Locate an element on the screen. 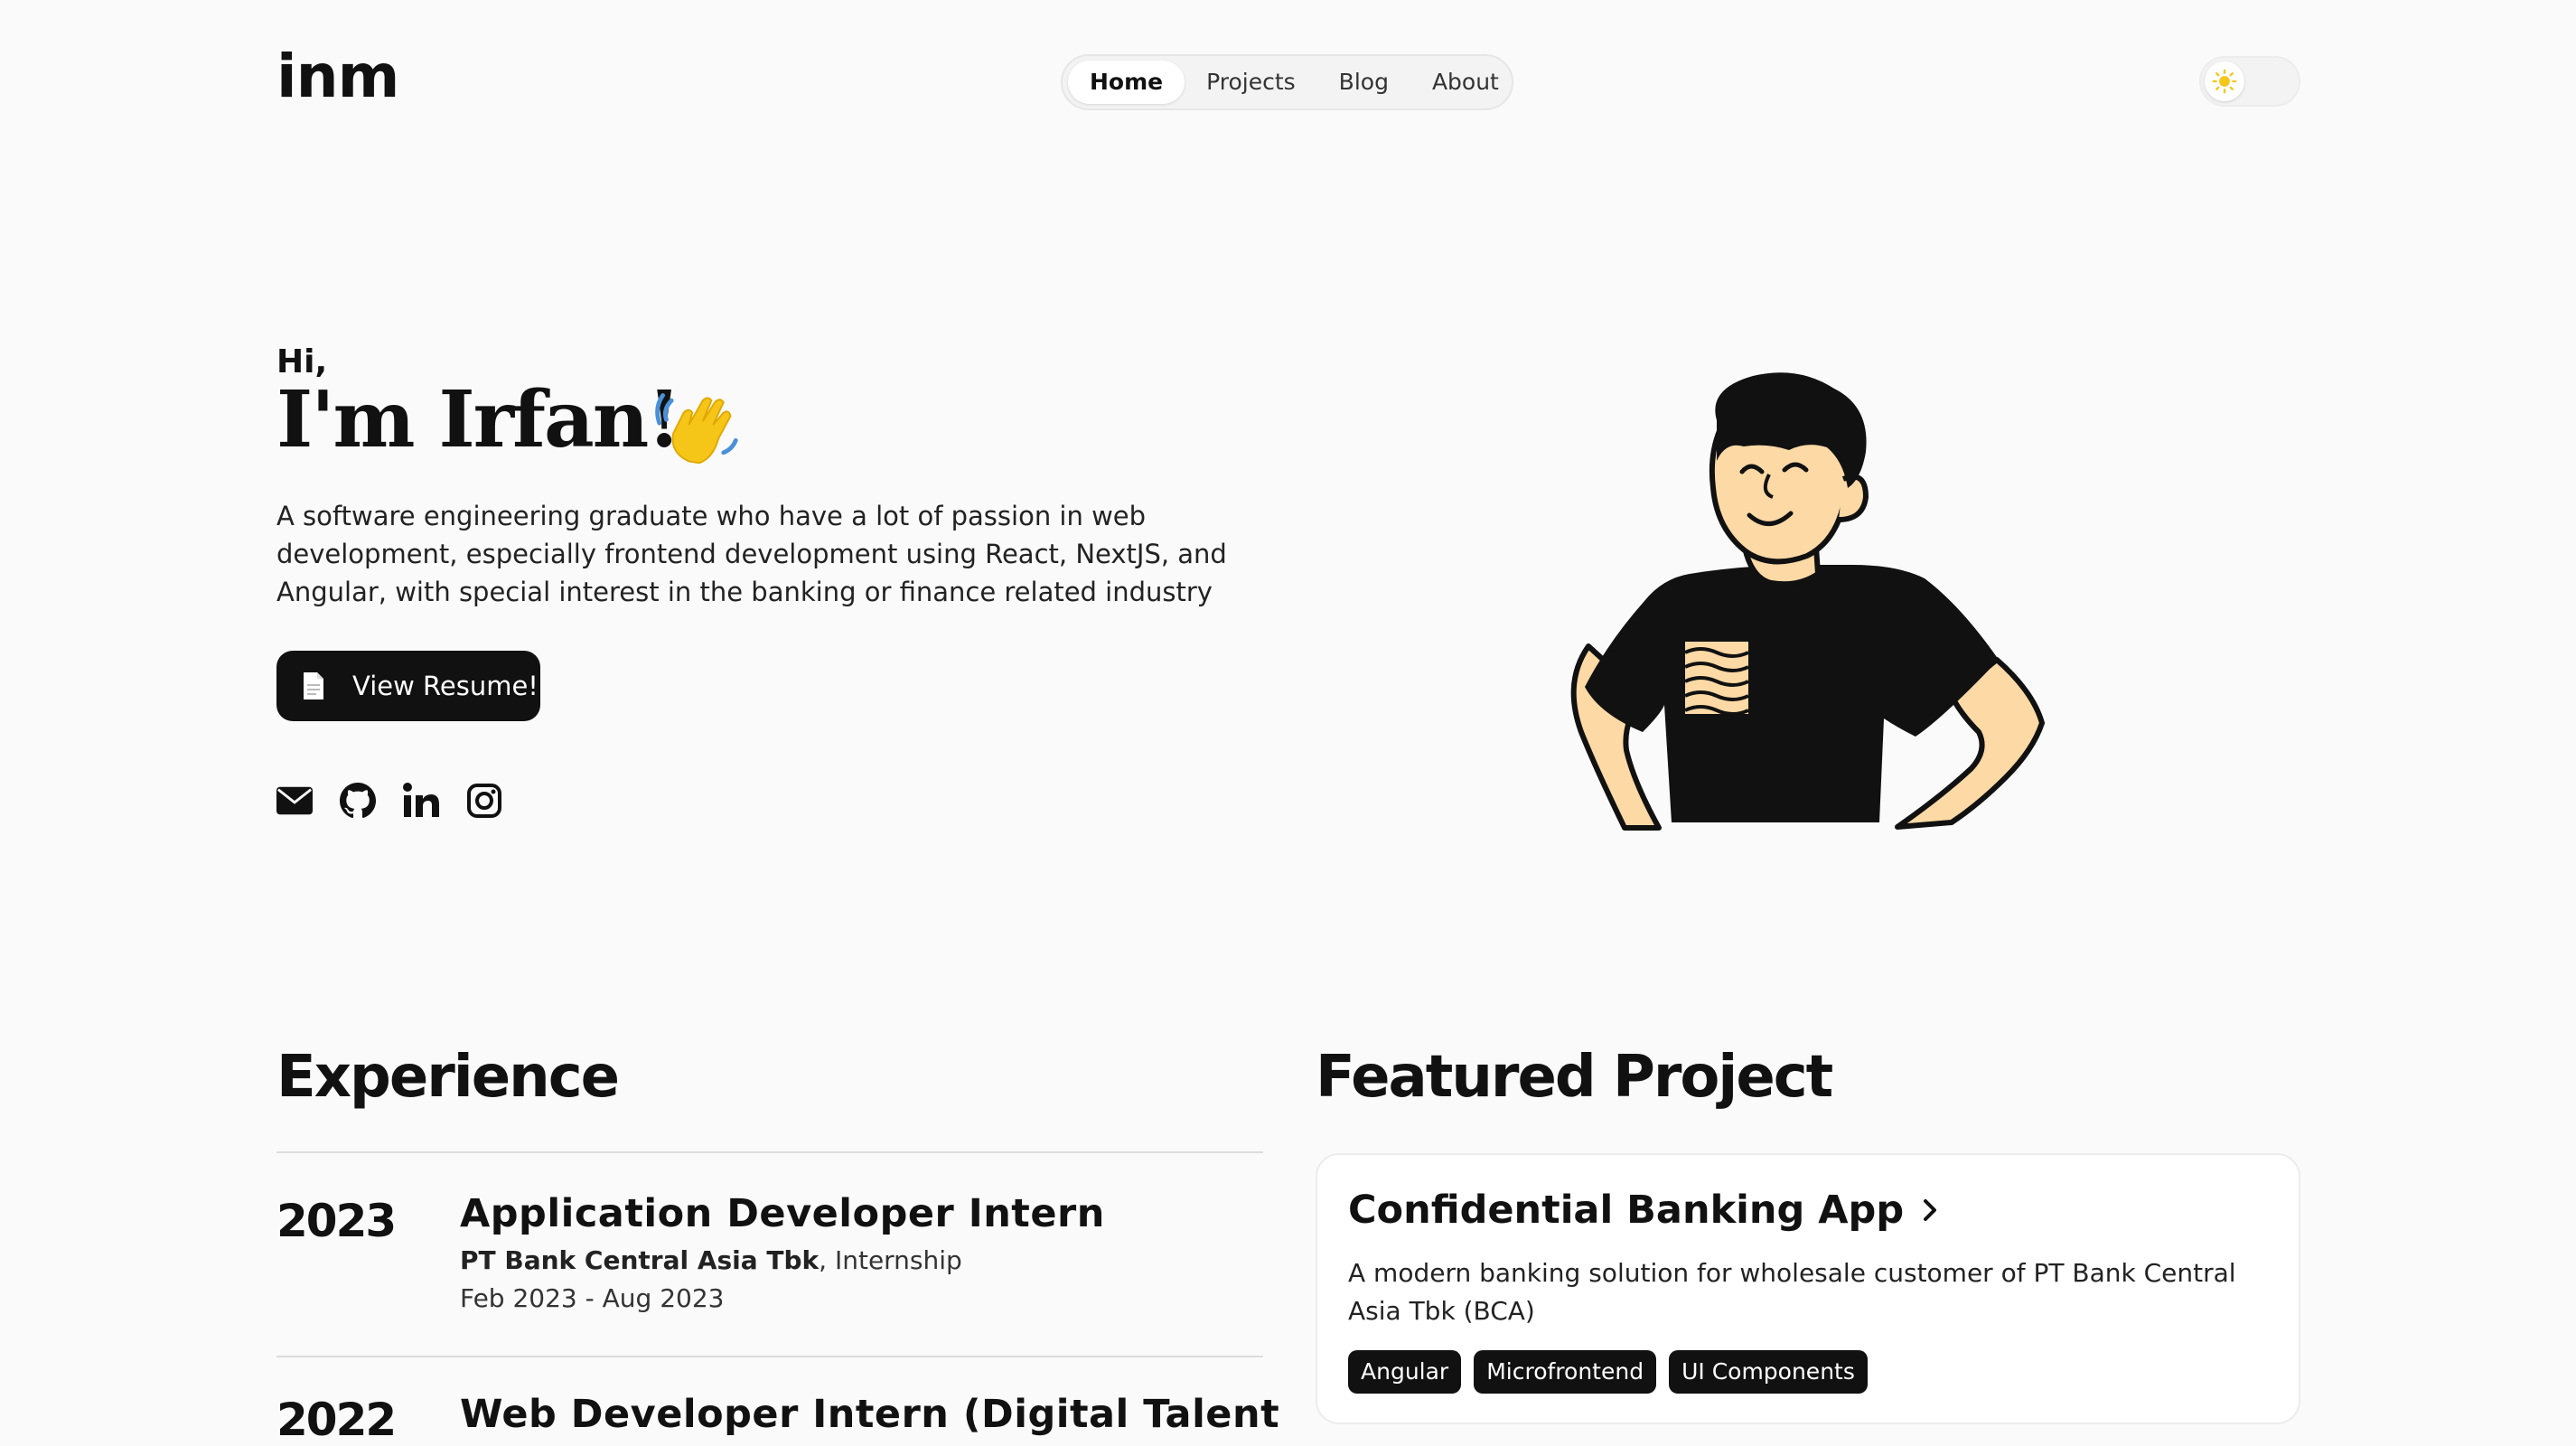 The image size is (2576, 1446). experience-company: PT Bank Central Asia Tbk, Internship is located at coordinates (711, 1260).